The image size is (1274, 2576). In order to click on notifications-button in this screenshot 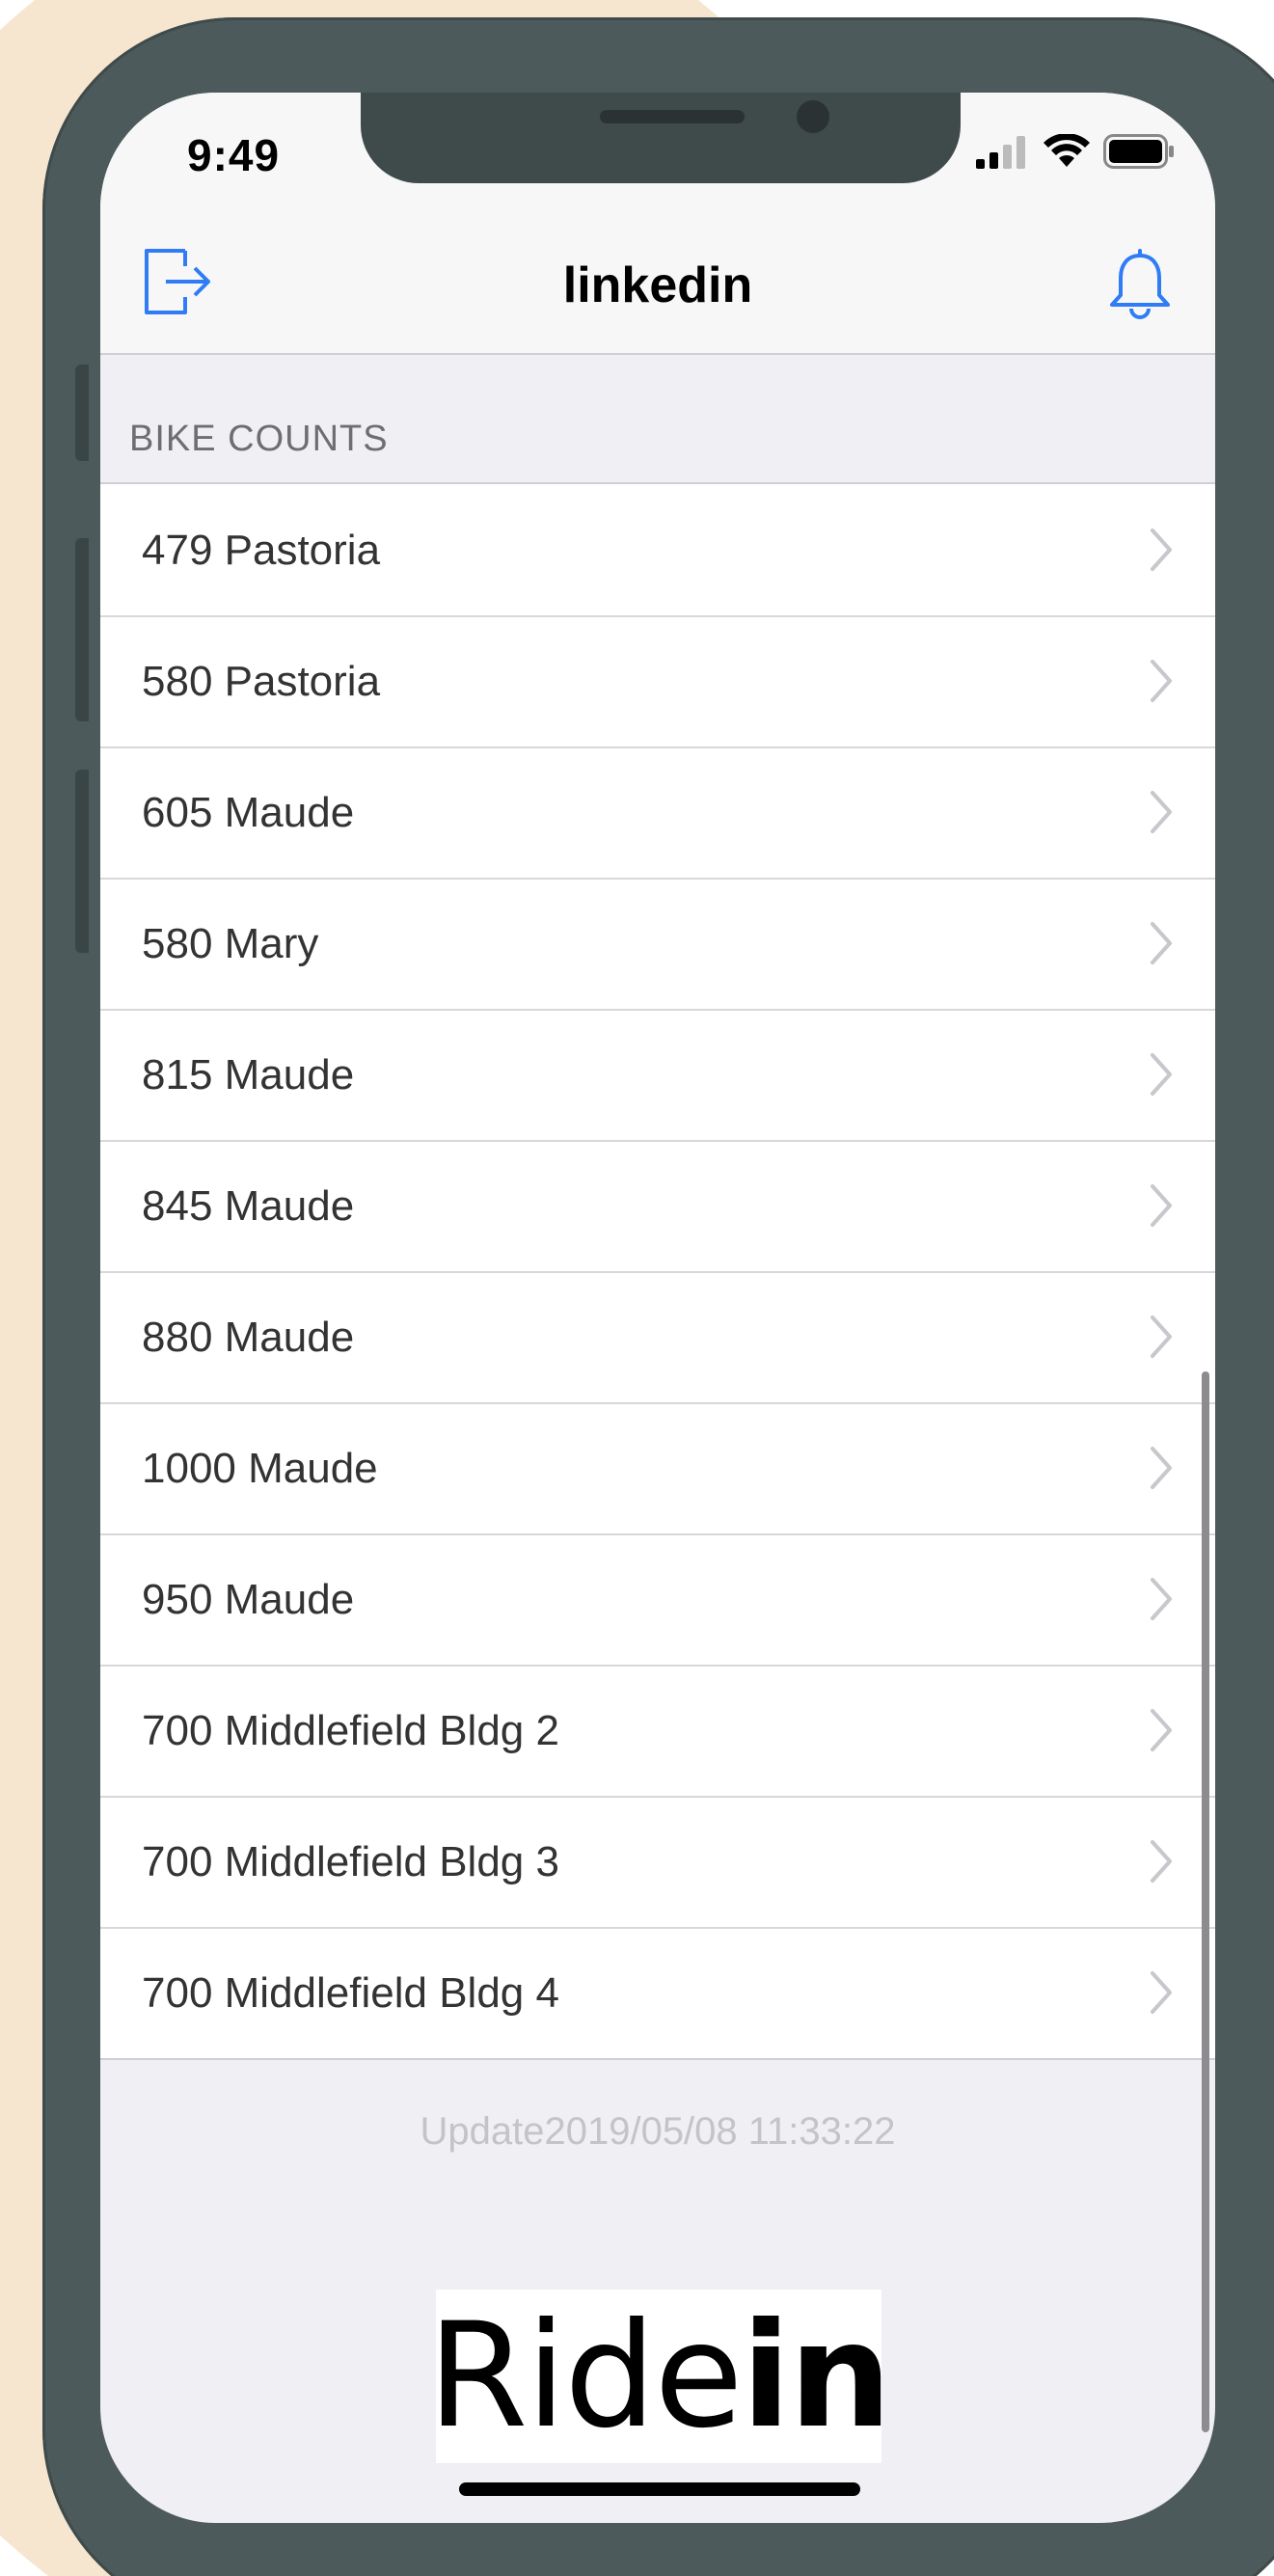, I will do `click(1140, 283)`.